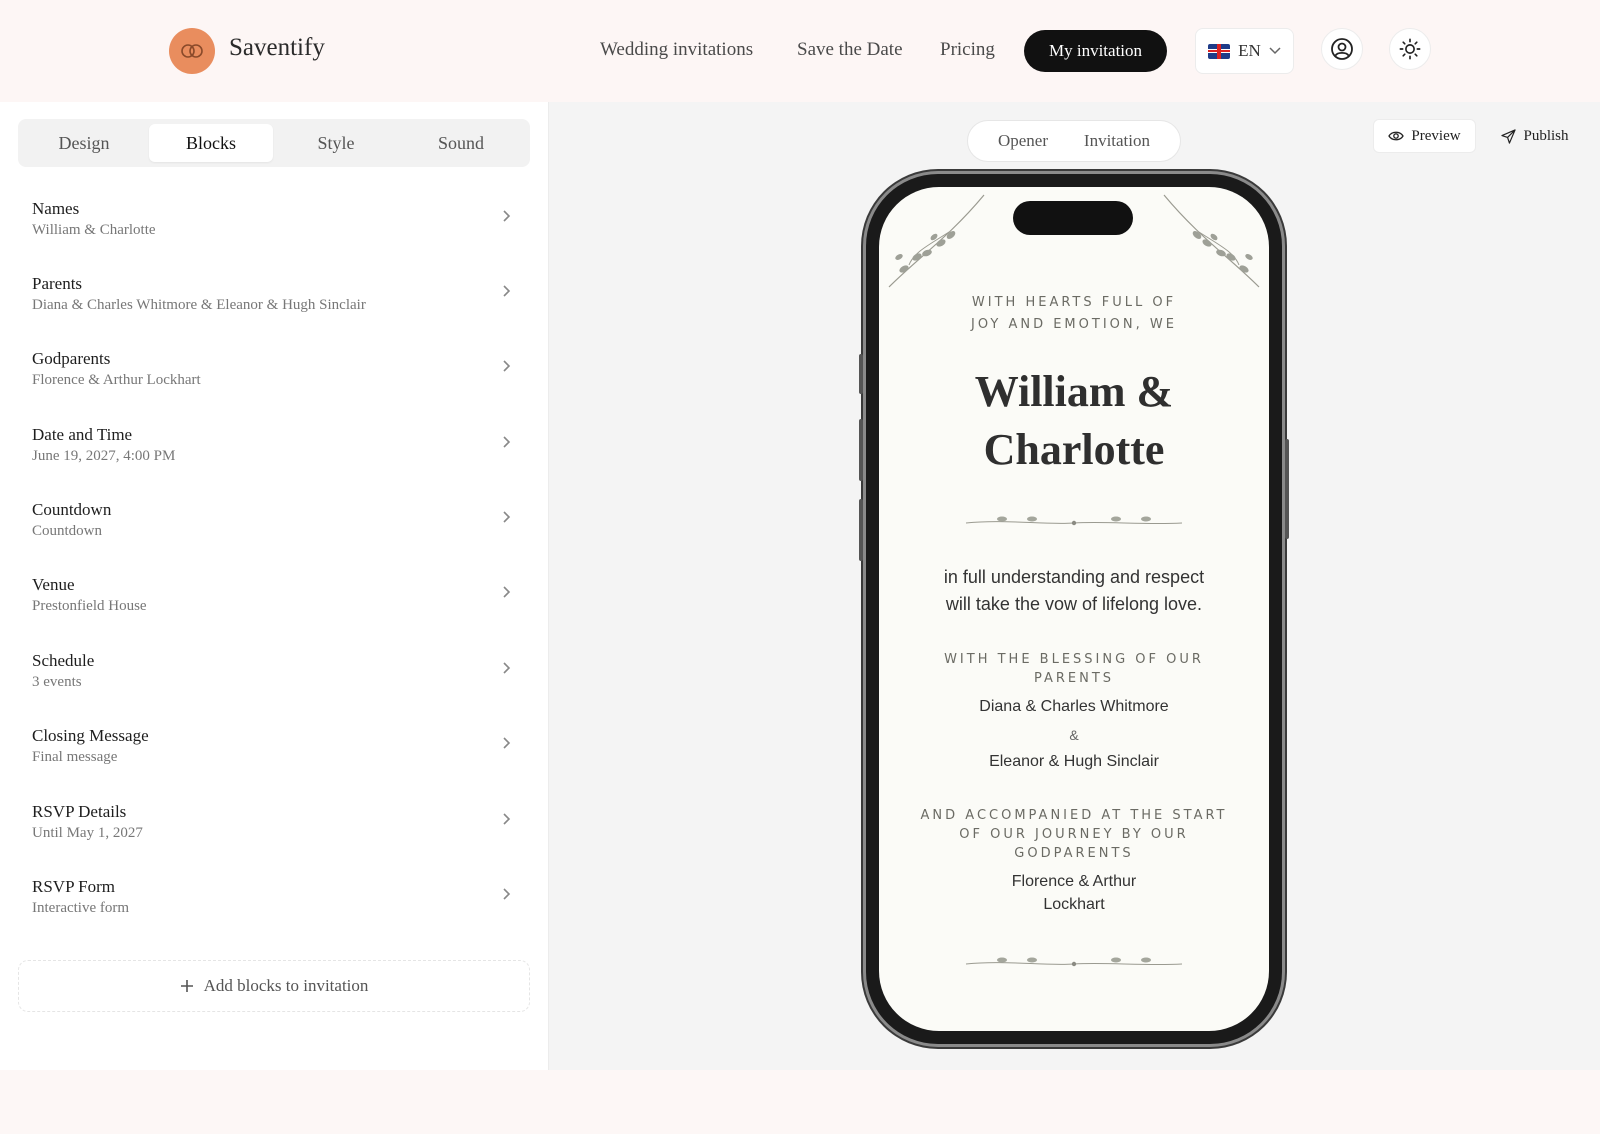 The image size is (1600, 1134). What do you see at coordinates (1074, 324) in the screenshot?
I see `intro-line-2: JOY AND EMOTION, WE` at bounding box center [1074, 324].